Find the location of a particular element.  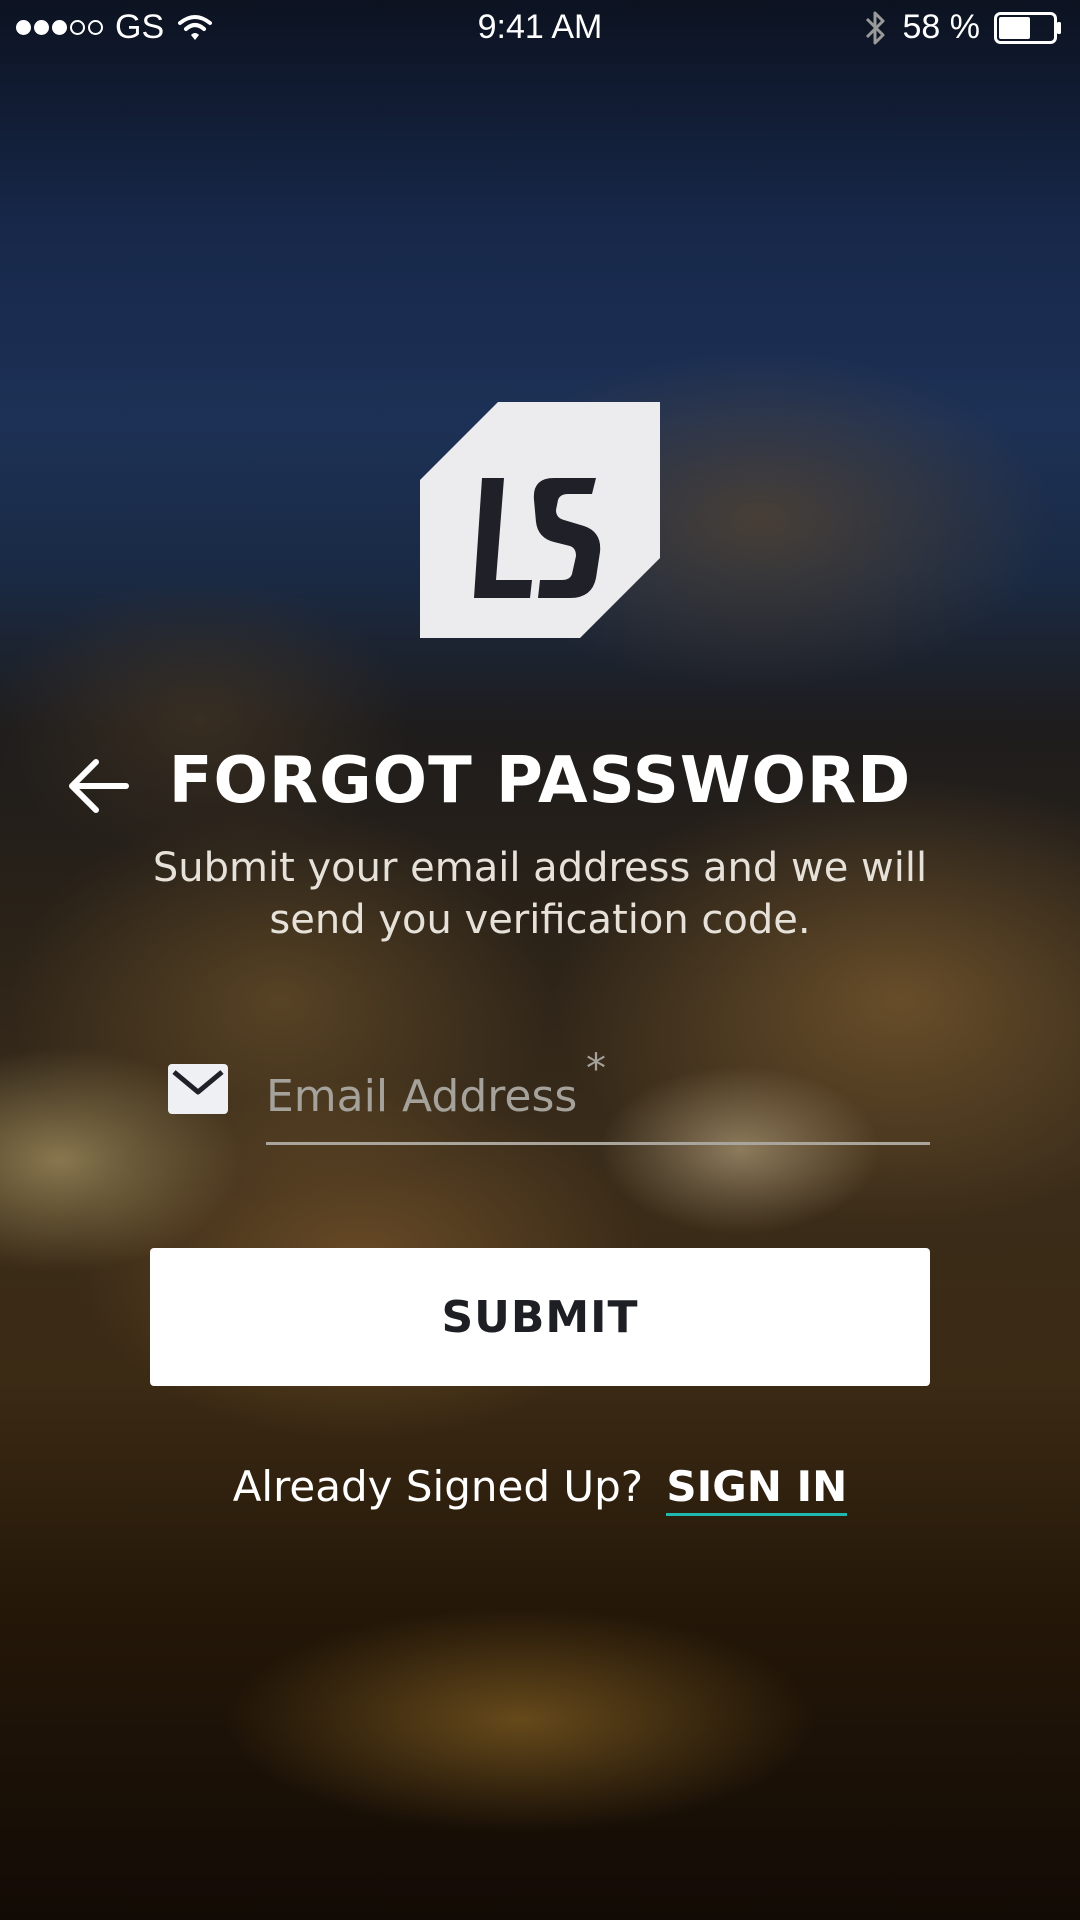

battery-icon is located at coordinates (1027, 27).